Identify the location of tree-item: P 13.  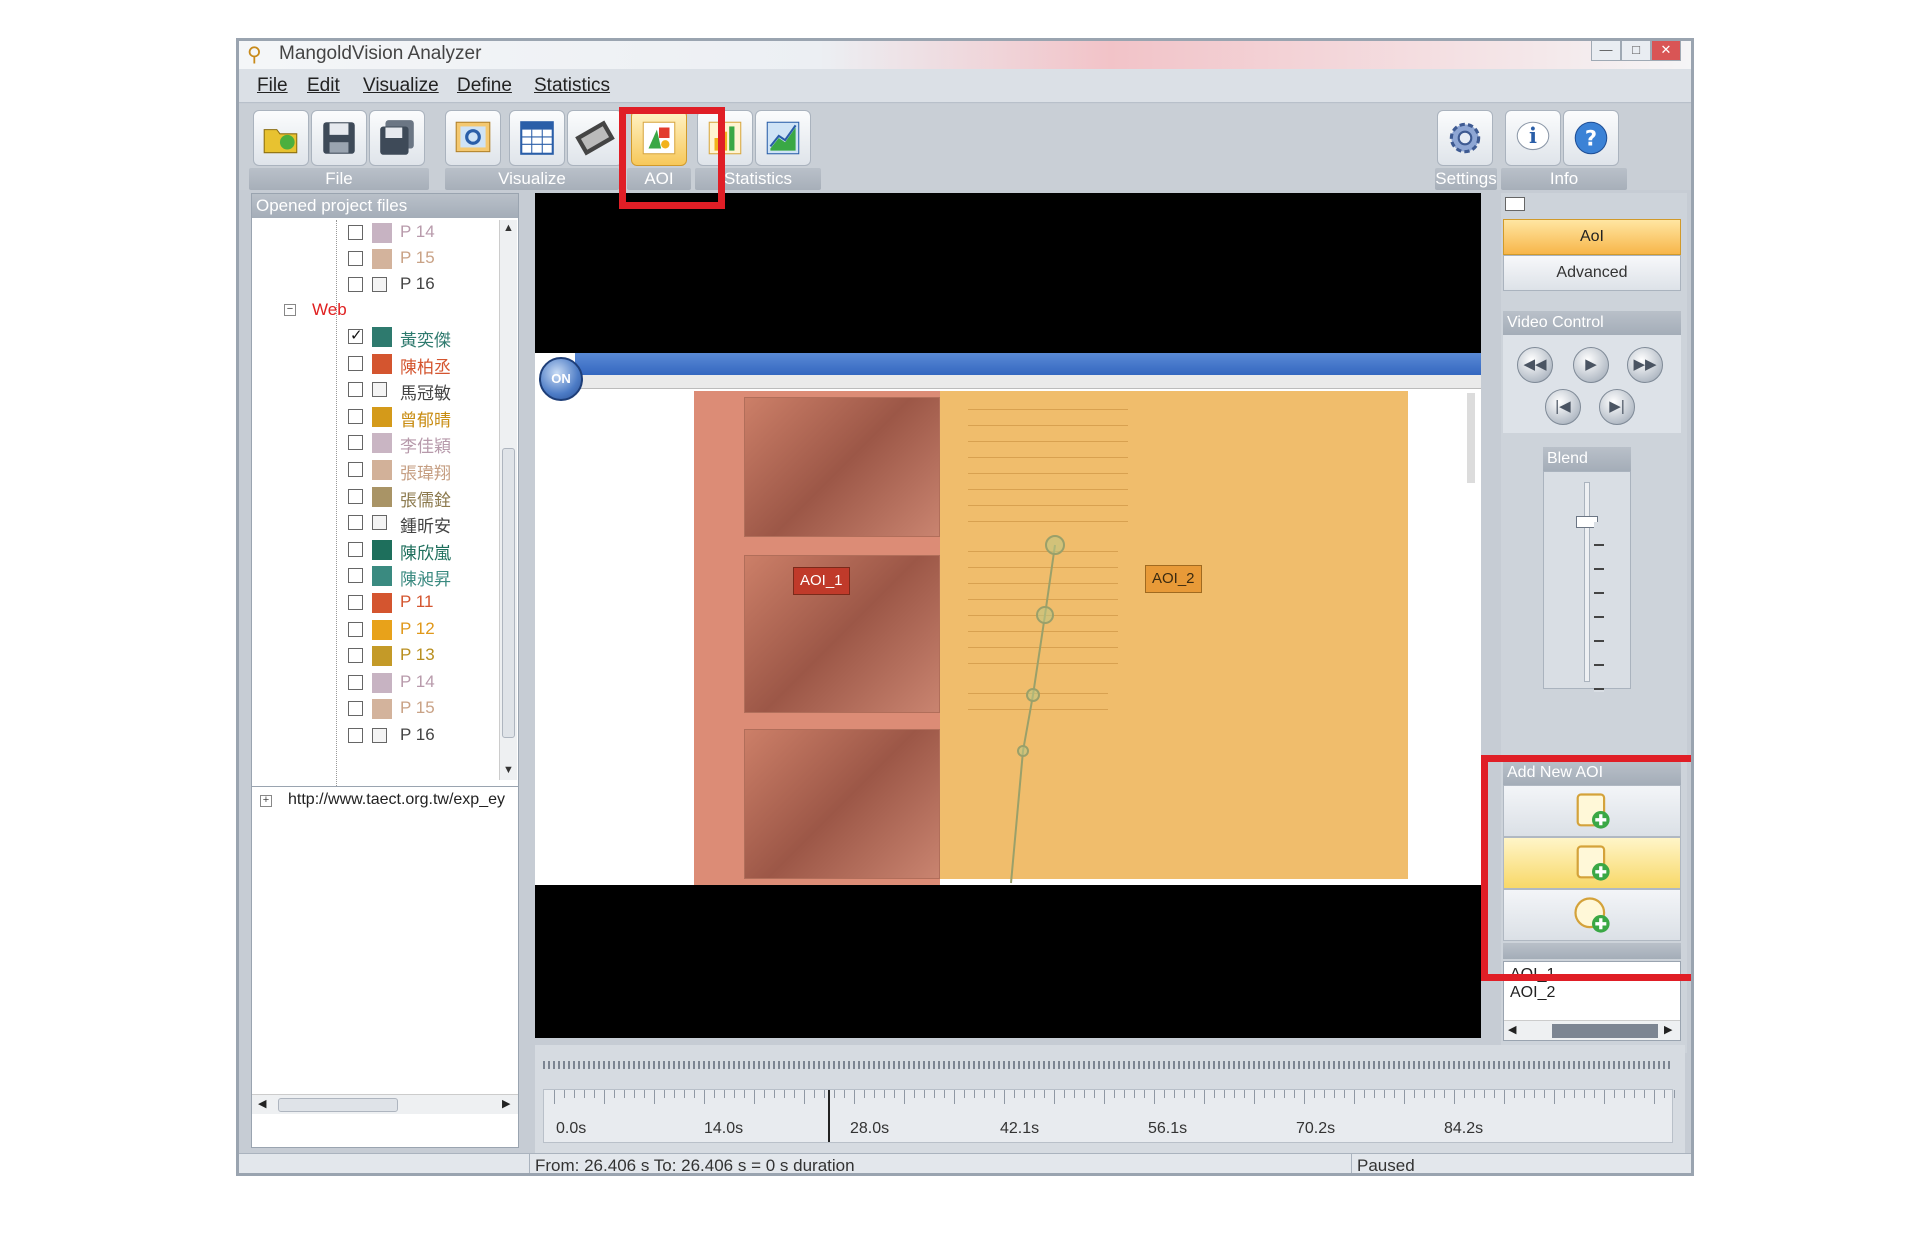
(377, 656).